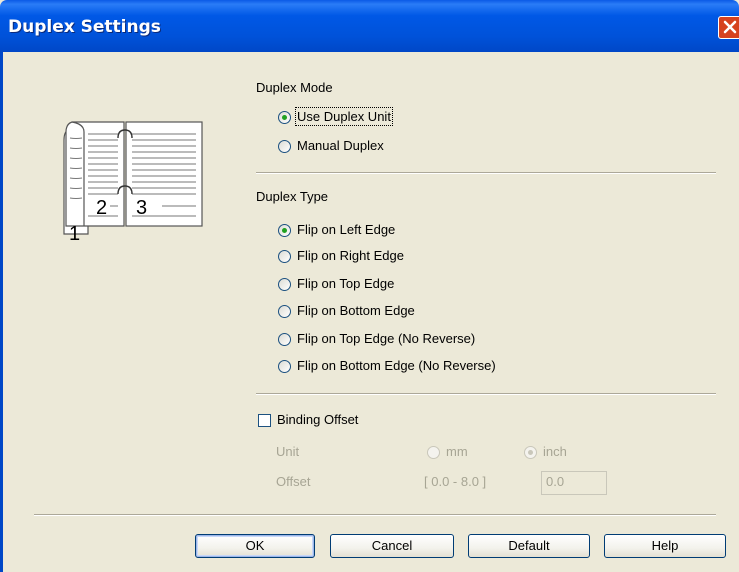  Describe the element at coordinates (292, 196) in the screenshot. I see `duplex-type-heading: Duplex Type` at that location.